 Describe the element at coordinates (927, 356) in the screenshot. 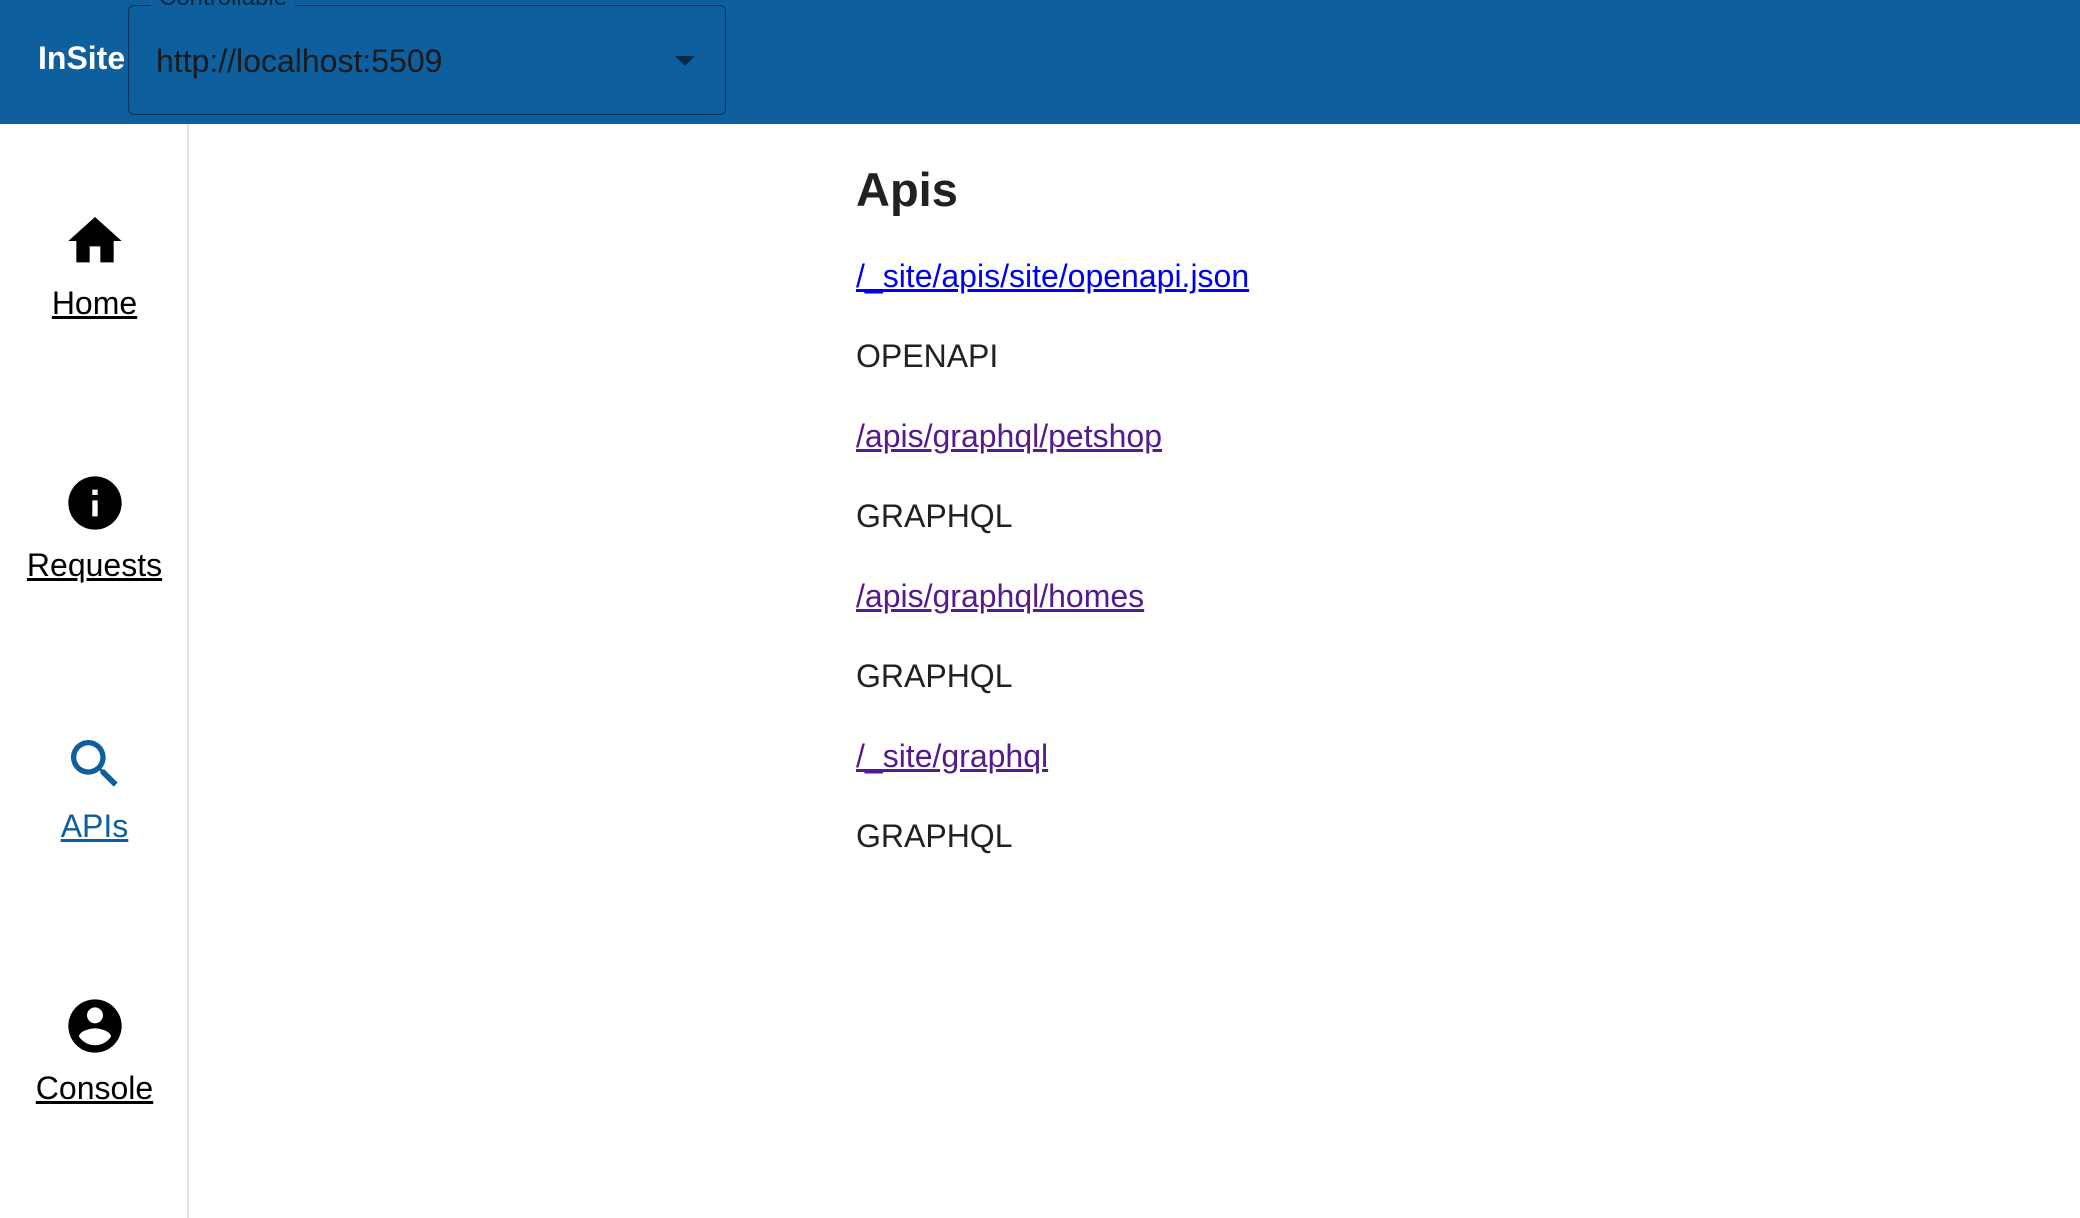

I see `api-type: OPENAPI` at that location.